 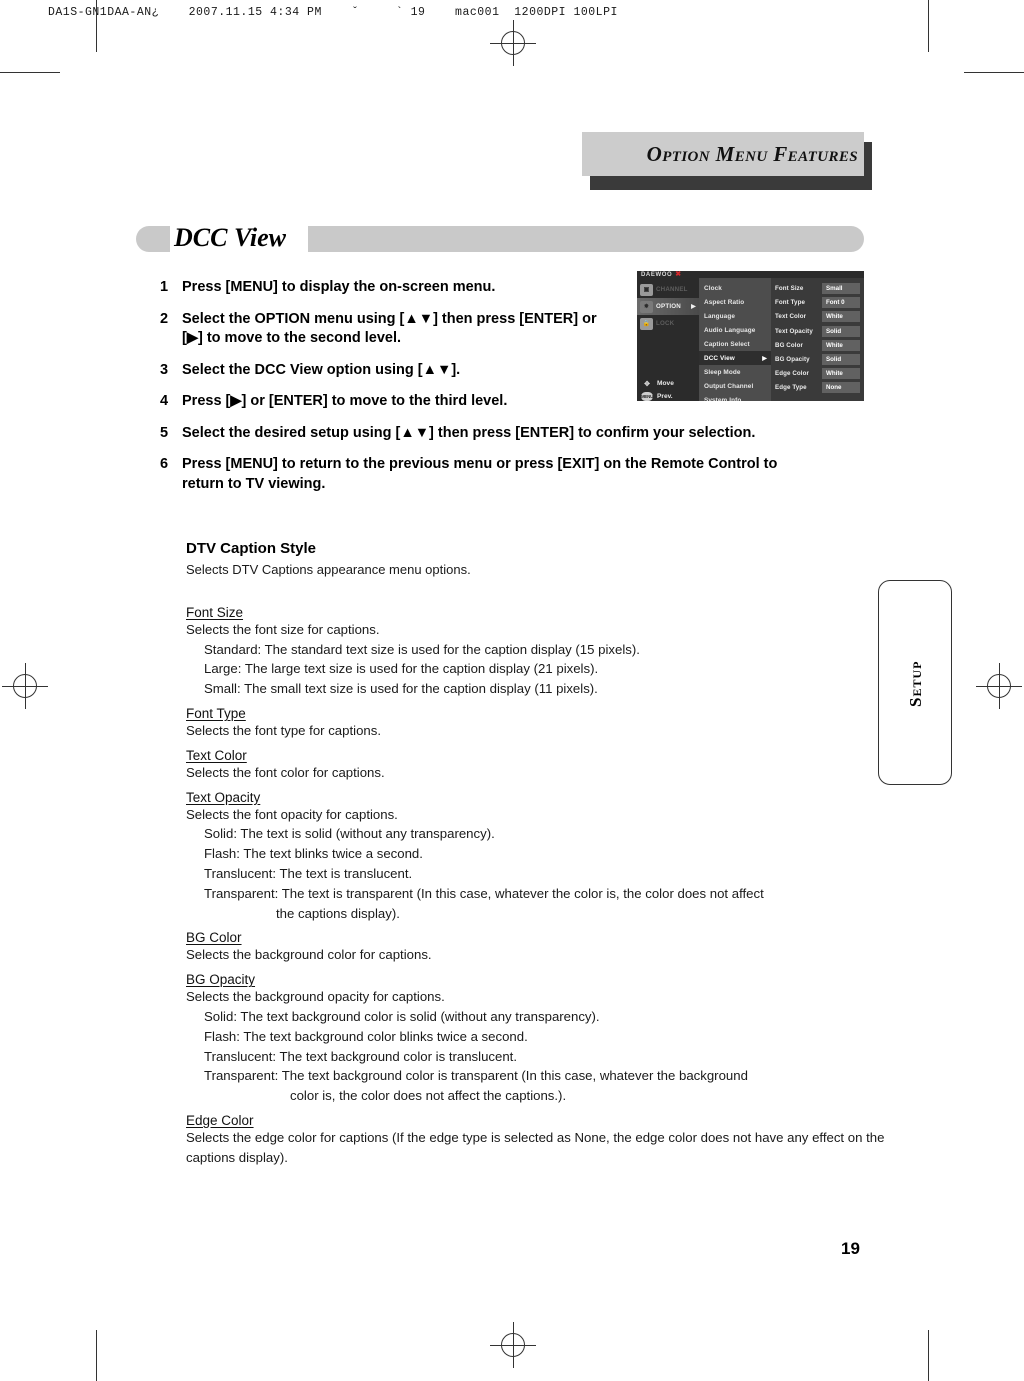 I want to click on osd-submenu-label: DCC View, so click(x=719, y=358).